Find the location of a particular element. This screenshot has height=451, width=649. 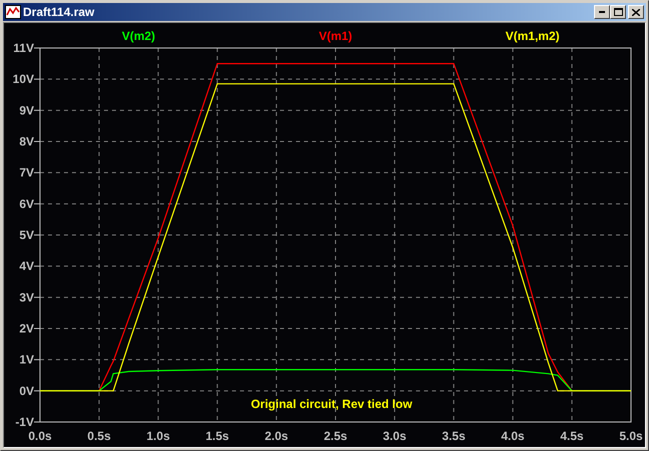

close-icon is located at coordinates (636, 12).